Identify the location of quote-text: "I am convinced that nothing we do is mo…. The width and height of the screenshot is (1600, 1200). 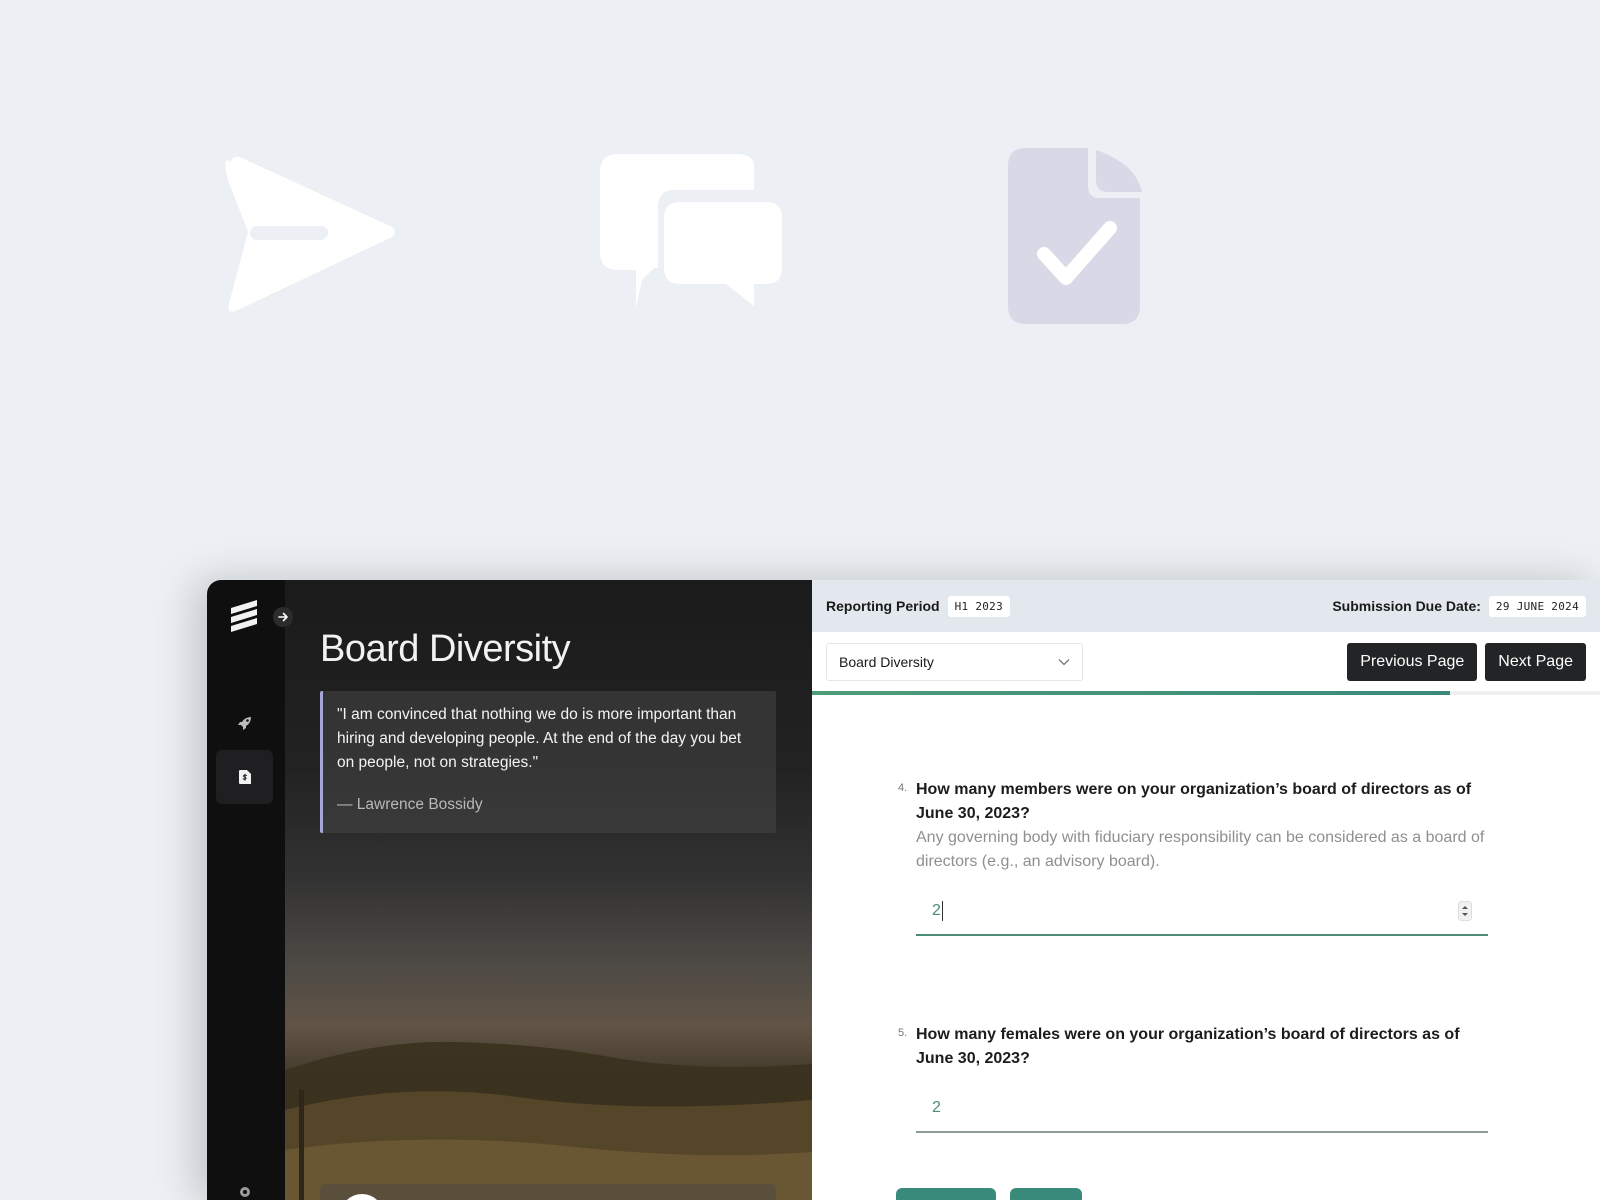
(539, 738).